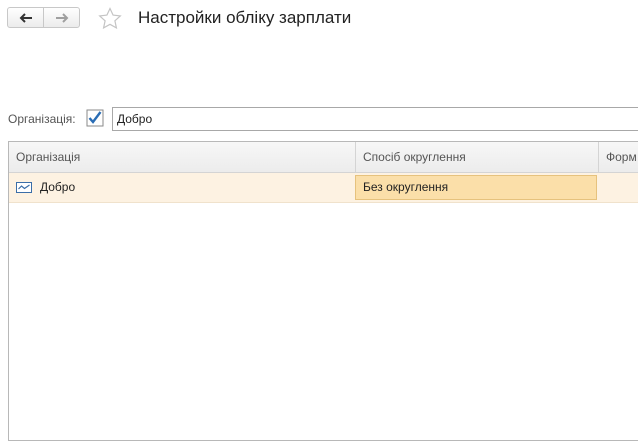  I want to click on column-header-rounding-method: Спосіб округлення, so click(476, 157).